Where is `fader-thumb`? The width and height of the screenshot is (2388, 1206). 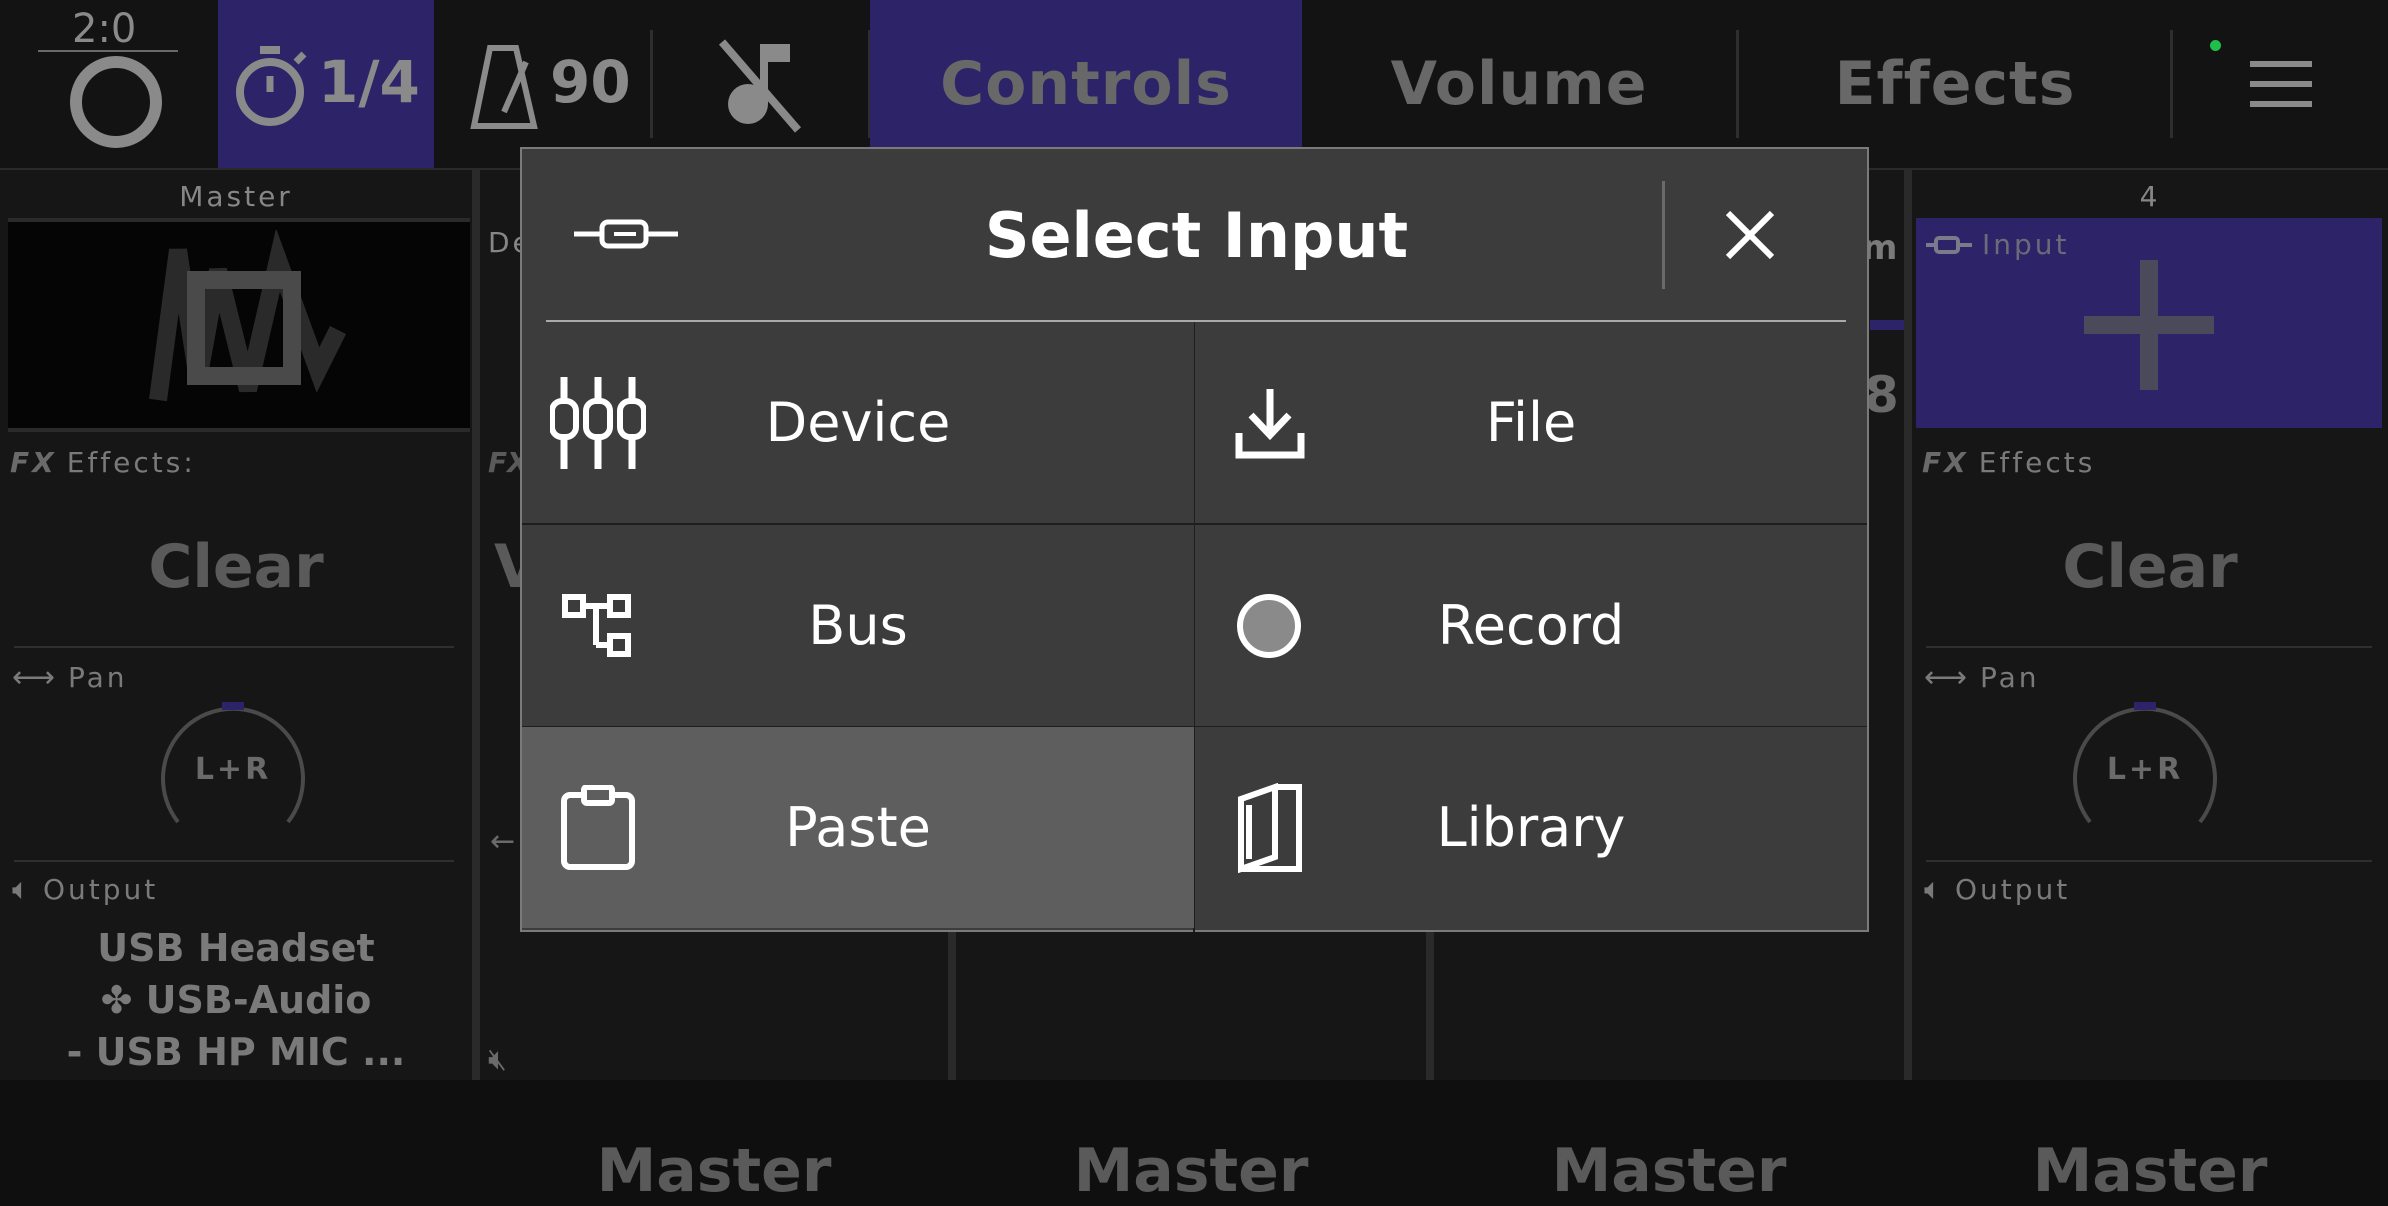 fader-thumb is located at coordinates (1887, 325).